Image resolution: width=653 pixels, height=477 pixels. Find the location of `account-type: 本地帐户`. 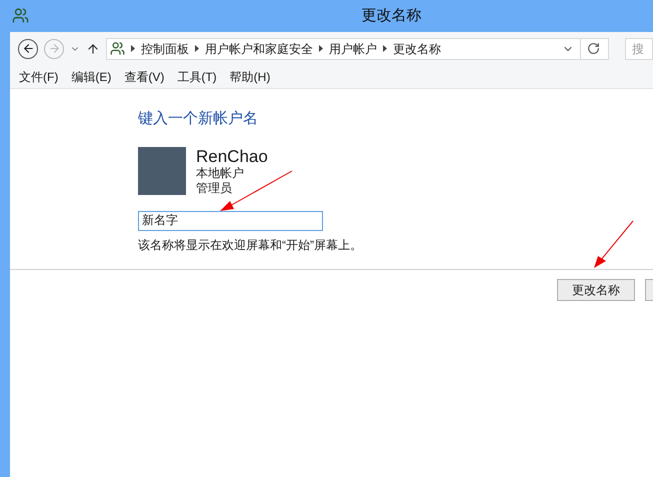

account-type: 本地帐户 is located at coordinates (220, 173).